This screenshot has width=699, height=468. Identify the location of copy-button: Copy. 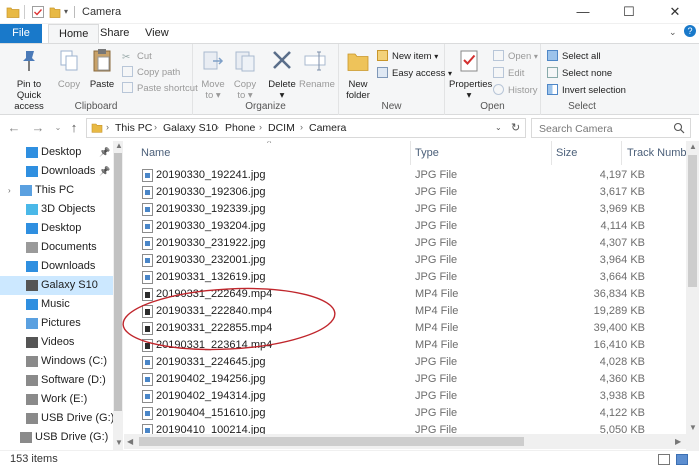
(69, 69).